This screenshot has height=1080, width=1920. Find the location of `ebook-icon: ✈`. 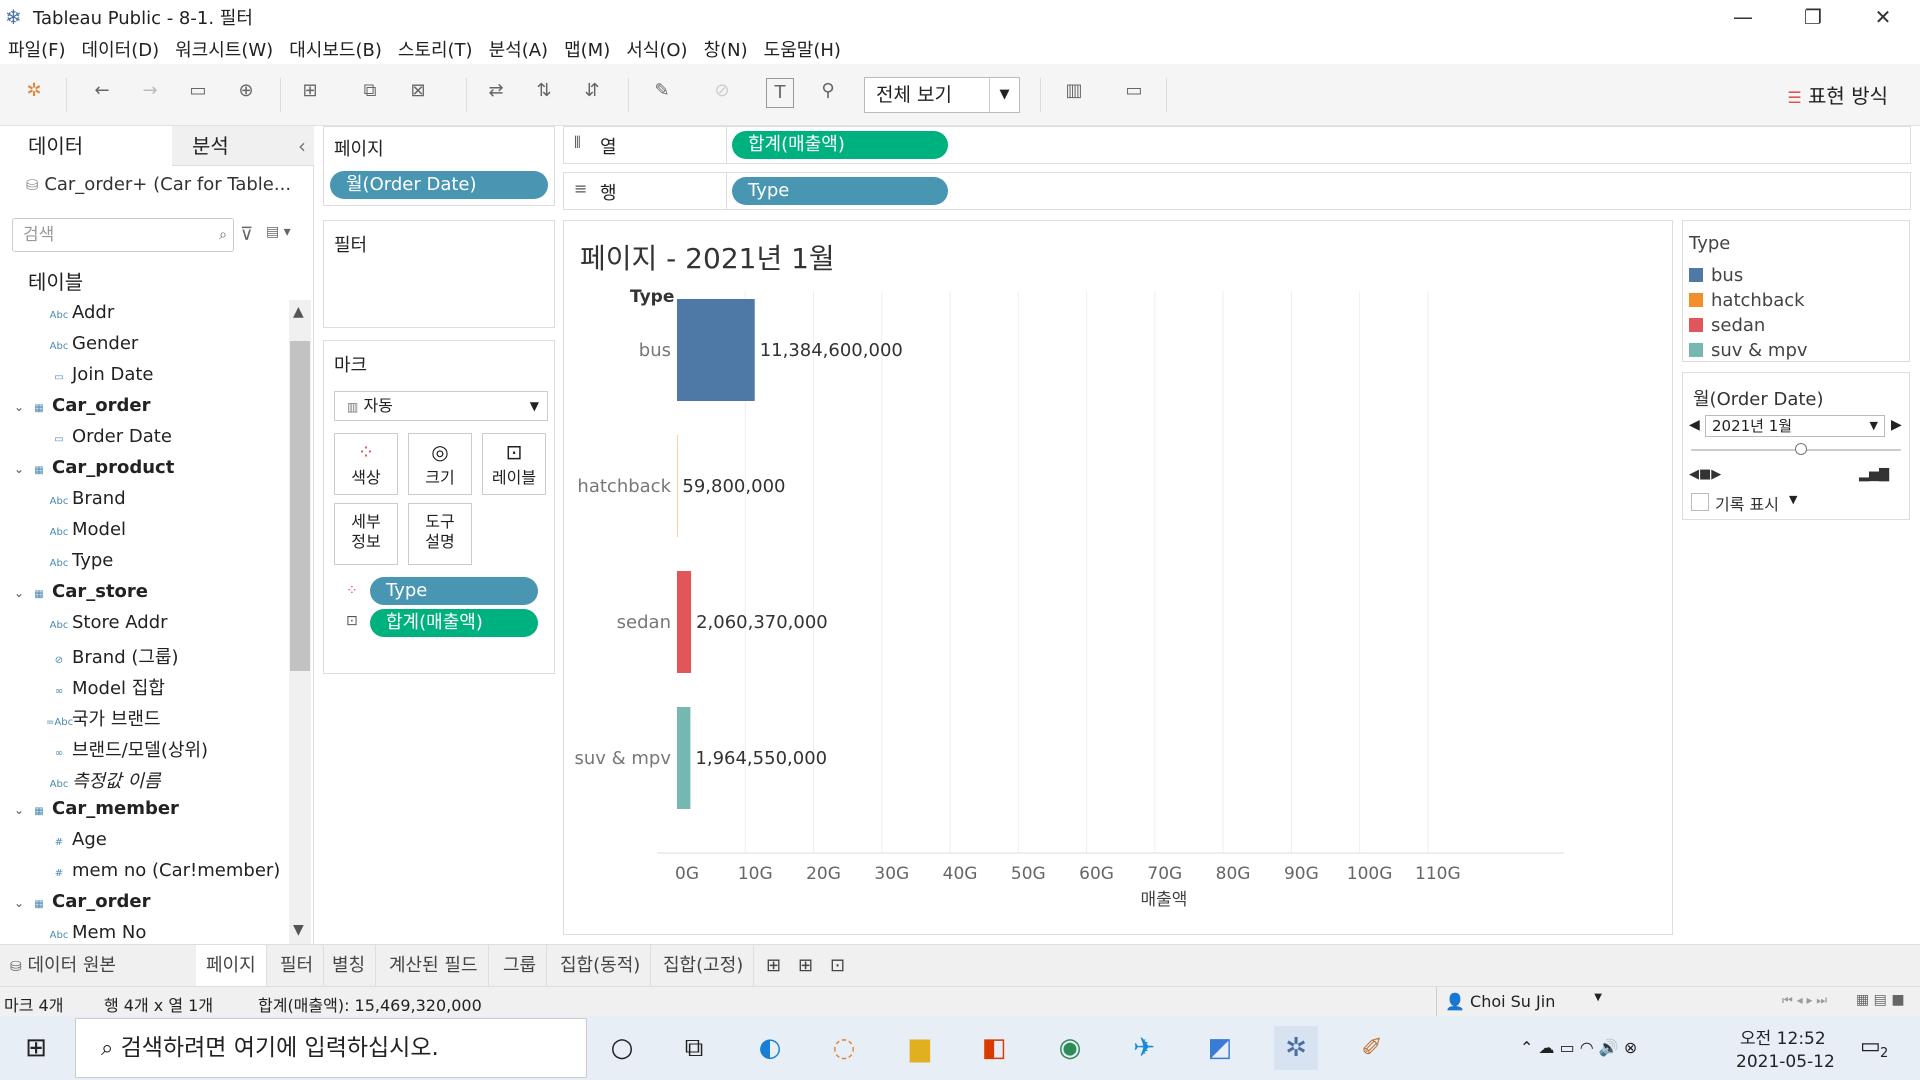

ebook-icon: ✈ is located at coordinates (1144, 1048).